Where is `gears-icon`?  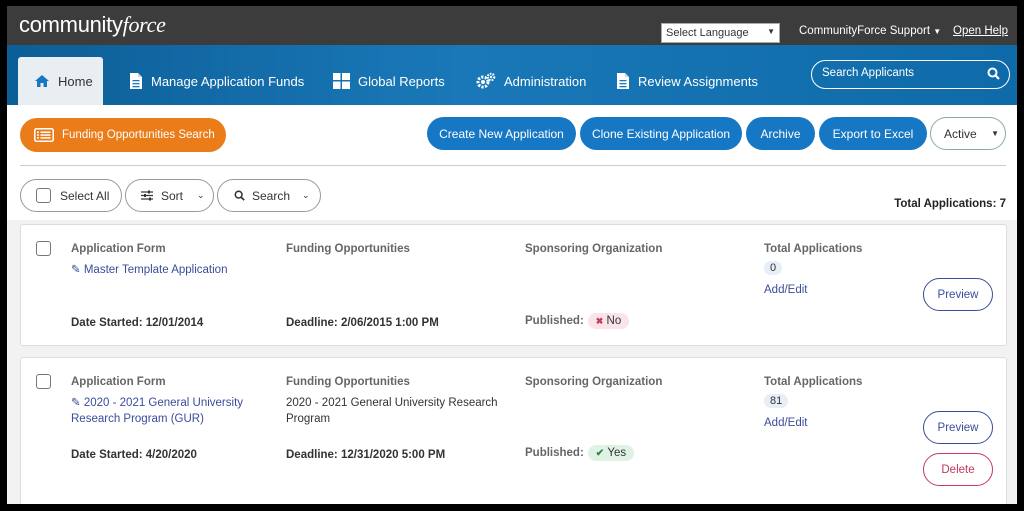 gears-icon is located at coordinates (486, 80).